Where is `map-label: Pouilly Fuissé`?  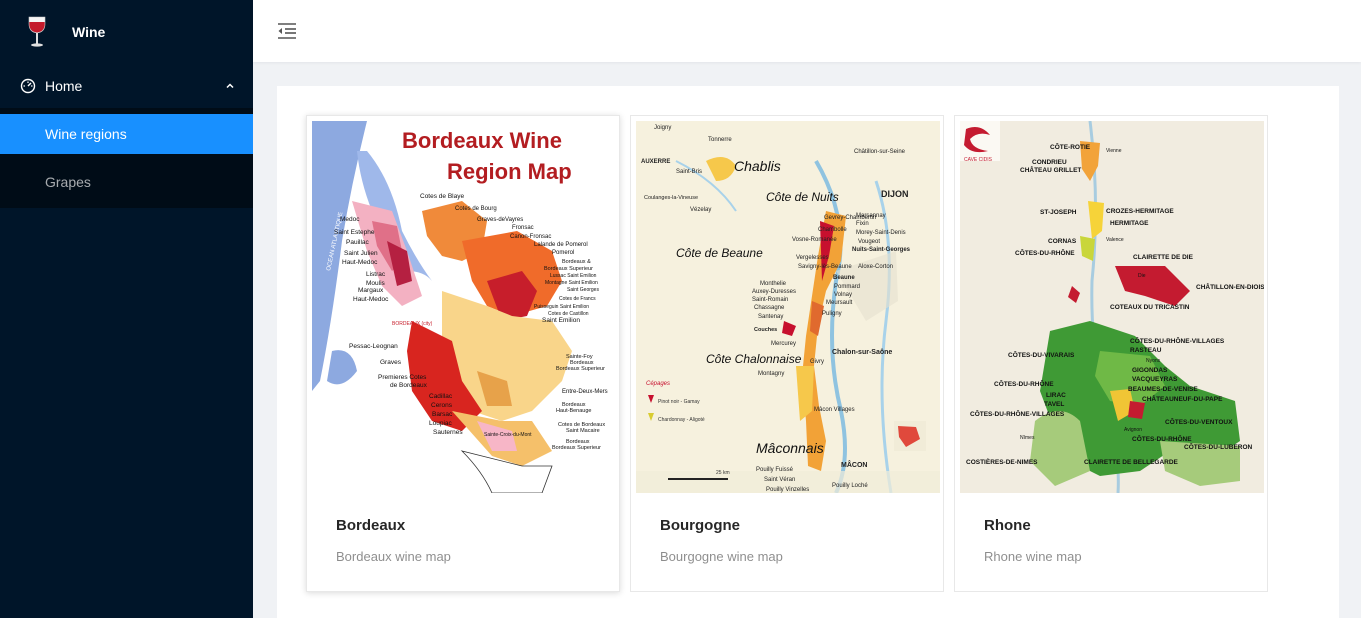
map-label: Pouilly Fuissé is located at coordinates (775, 470).